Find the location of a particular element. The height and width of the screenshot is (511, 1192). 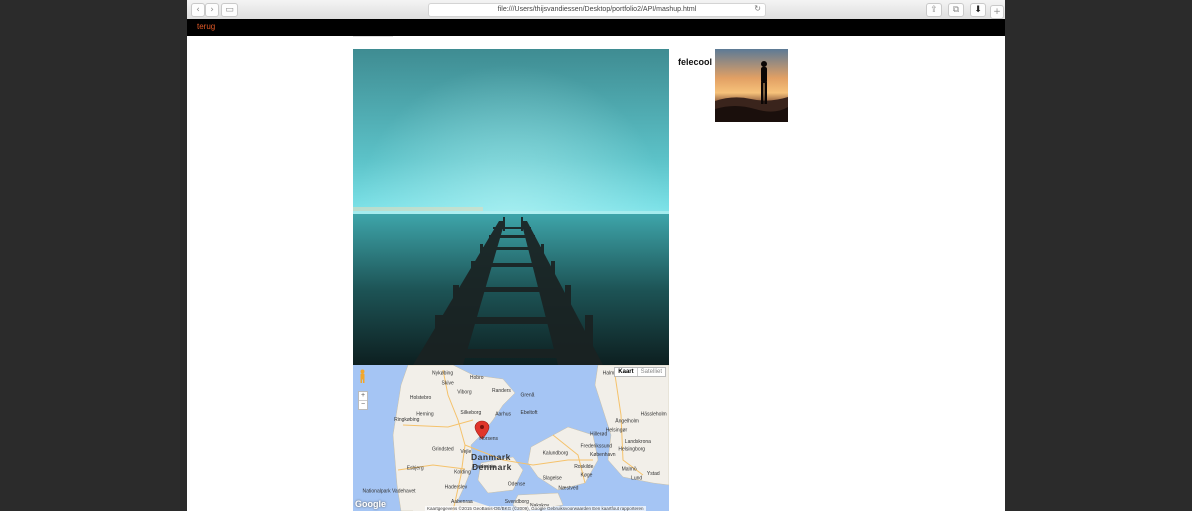

avatar-image is located at coordinates (751, 85).